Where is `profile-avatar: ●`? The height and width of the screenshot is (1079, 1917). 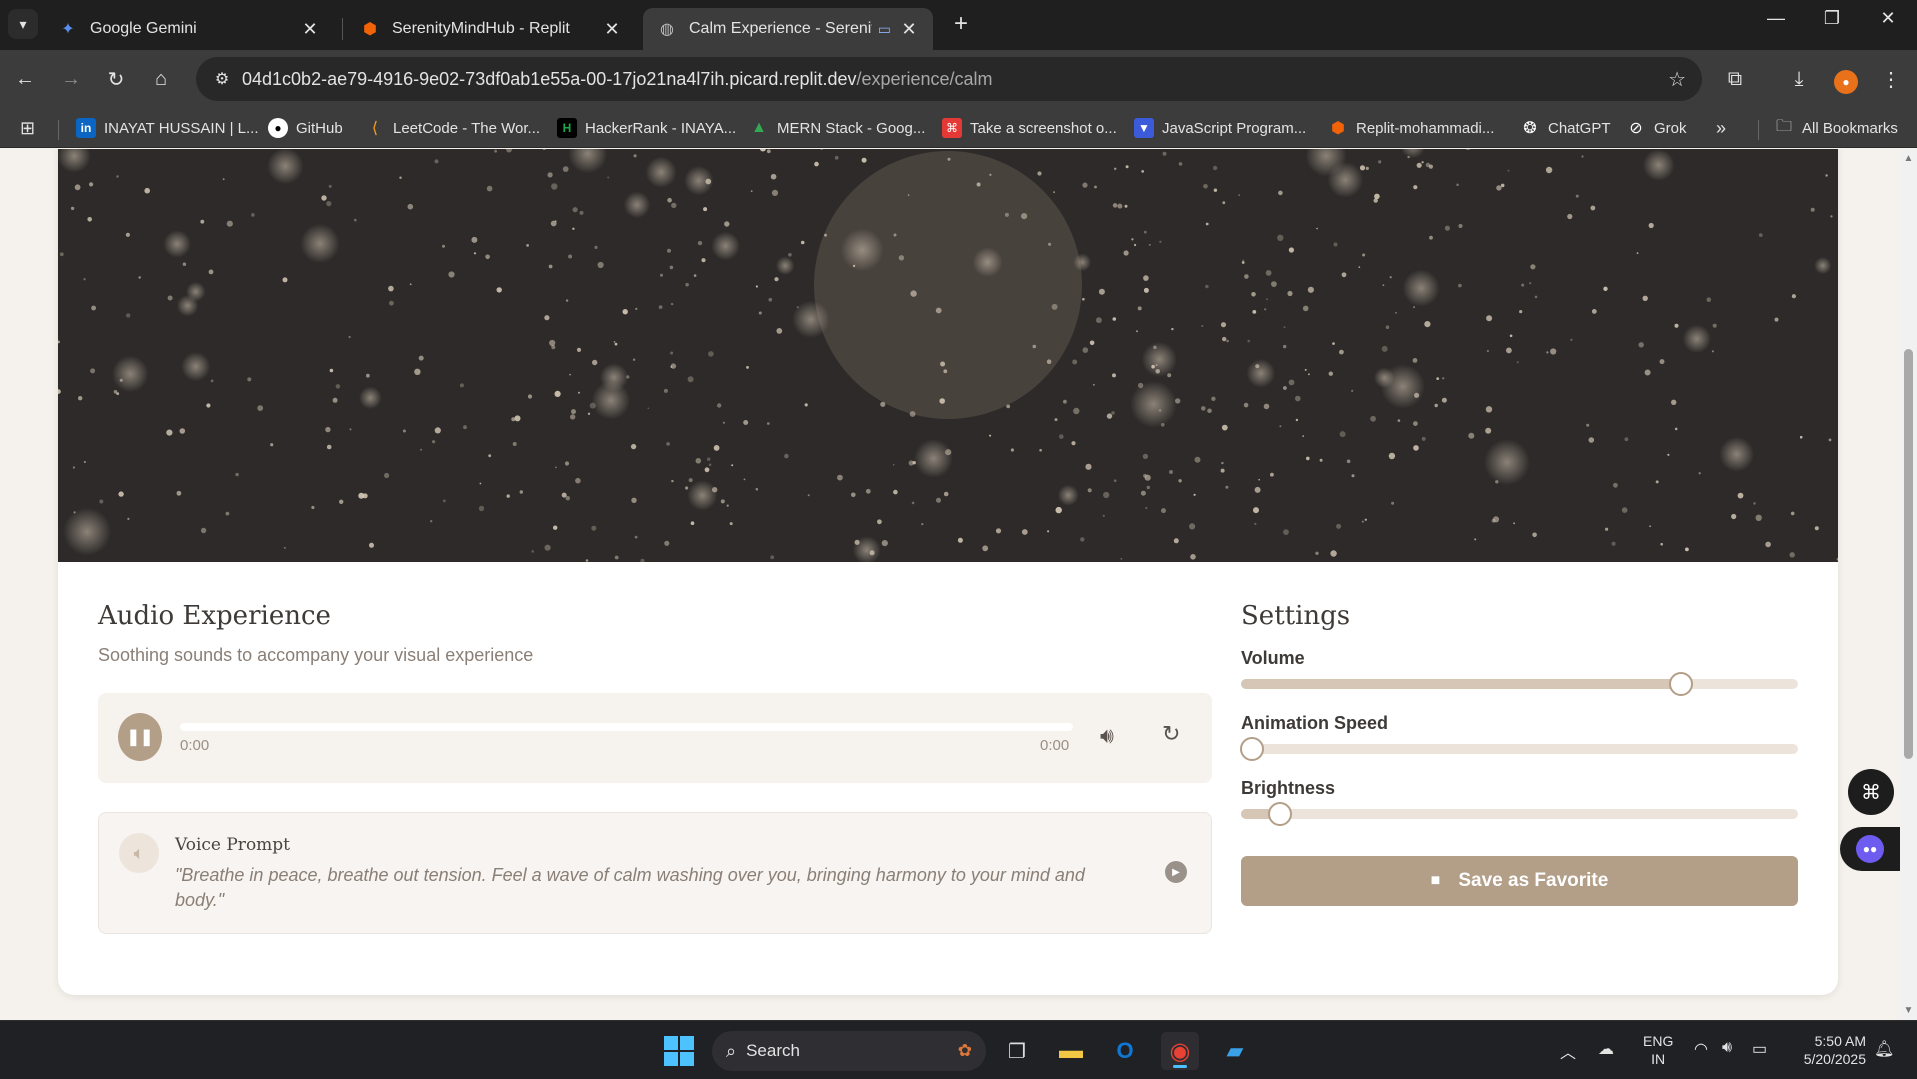
profile-avatar: ● is located at coordinates (1846, 79).